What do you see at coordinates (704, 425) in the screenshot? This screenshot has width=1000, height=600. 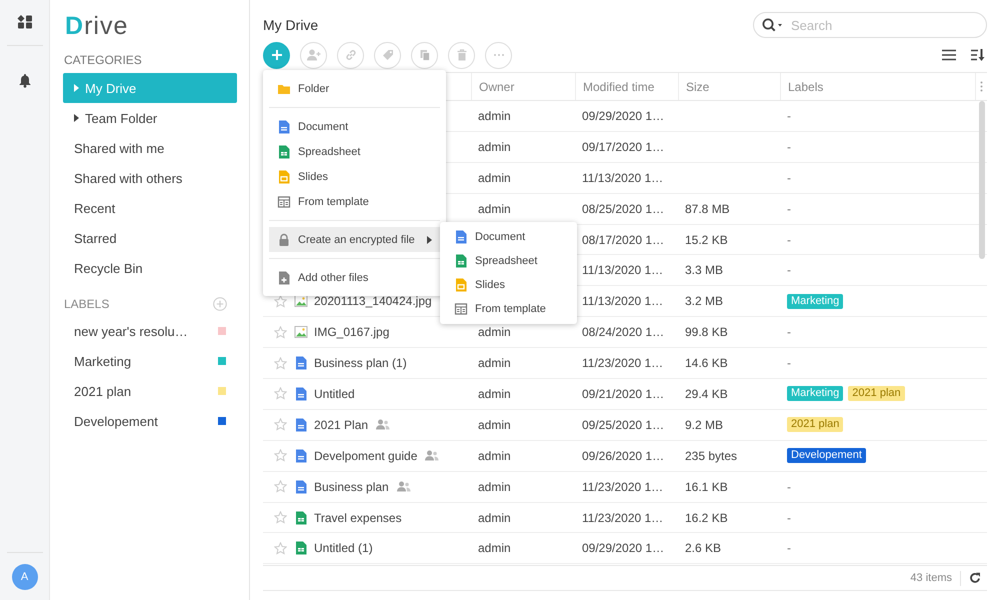 I see `table-cell: 9.2 MB` at bounding box center [704, 425].